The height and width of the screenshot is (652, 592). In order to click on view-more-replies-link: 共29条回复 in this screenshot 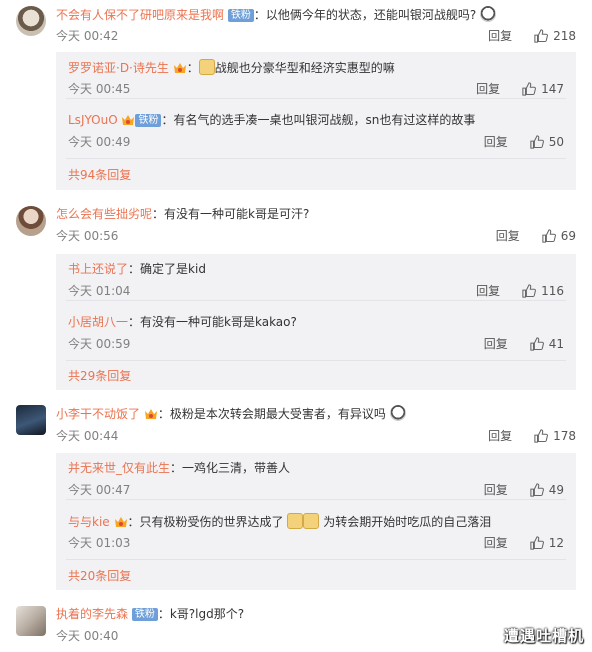, I will do `click(99, 376)`.